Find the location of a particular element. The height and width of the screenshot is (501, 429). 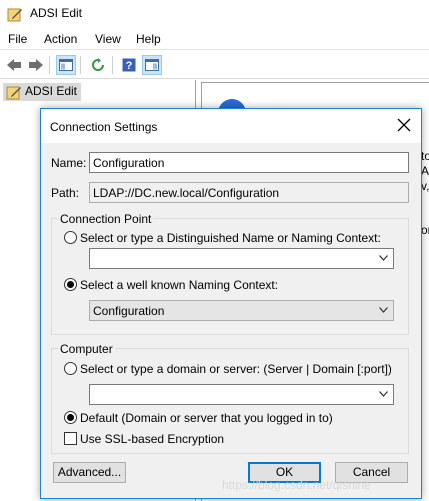

forward-arrow-icon is located at coordinates (36, 65).